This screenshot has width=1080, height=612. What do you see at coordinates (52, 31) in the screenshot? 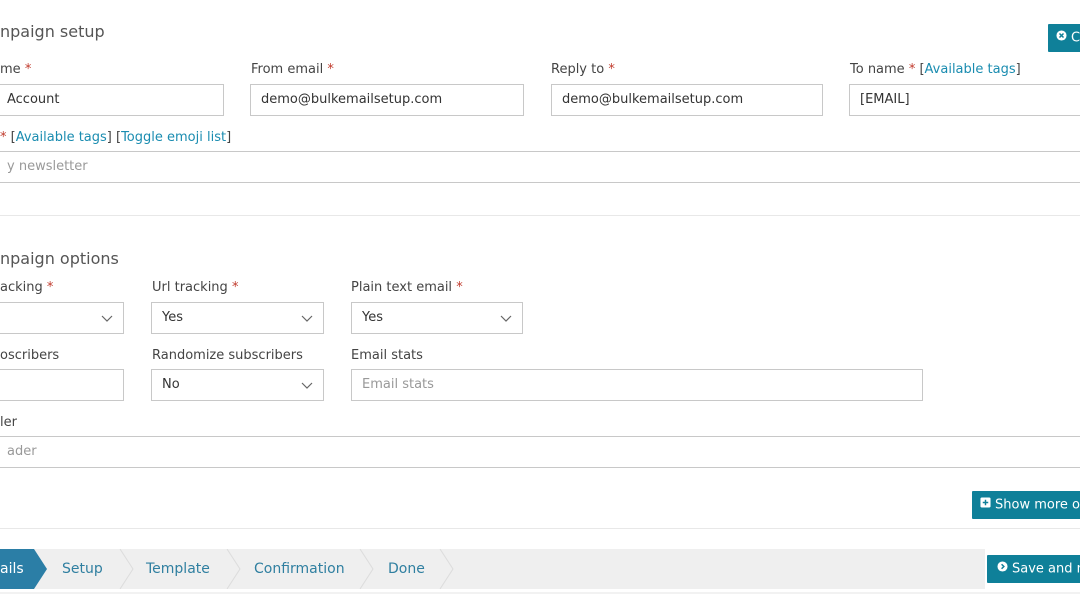
I see `campaign-setup-title: npaign setup` at bounding box center [52, 31].